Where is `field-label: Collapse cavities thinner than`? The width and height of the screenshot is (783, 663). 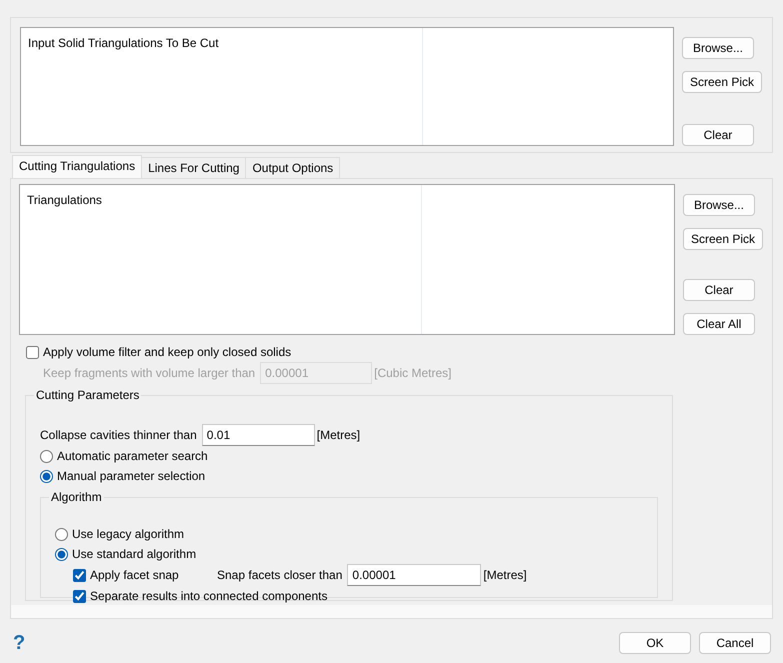
field-label: Collapse cavities thinner than is located at coordinates (118, 435).